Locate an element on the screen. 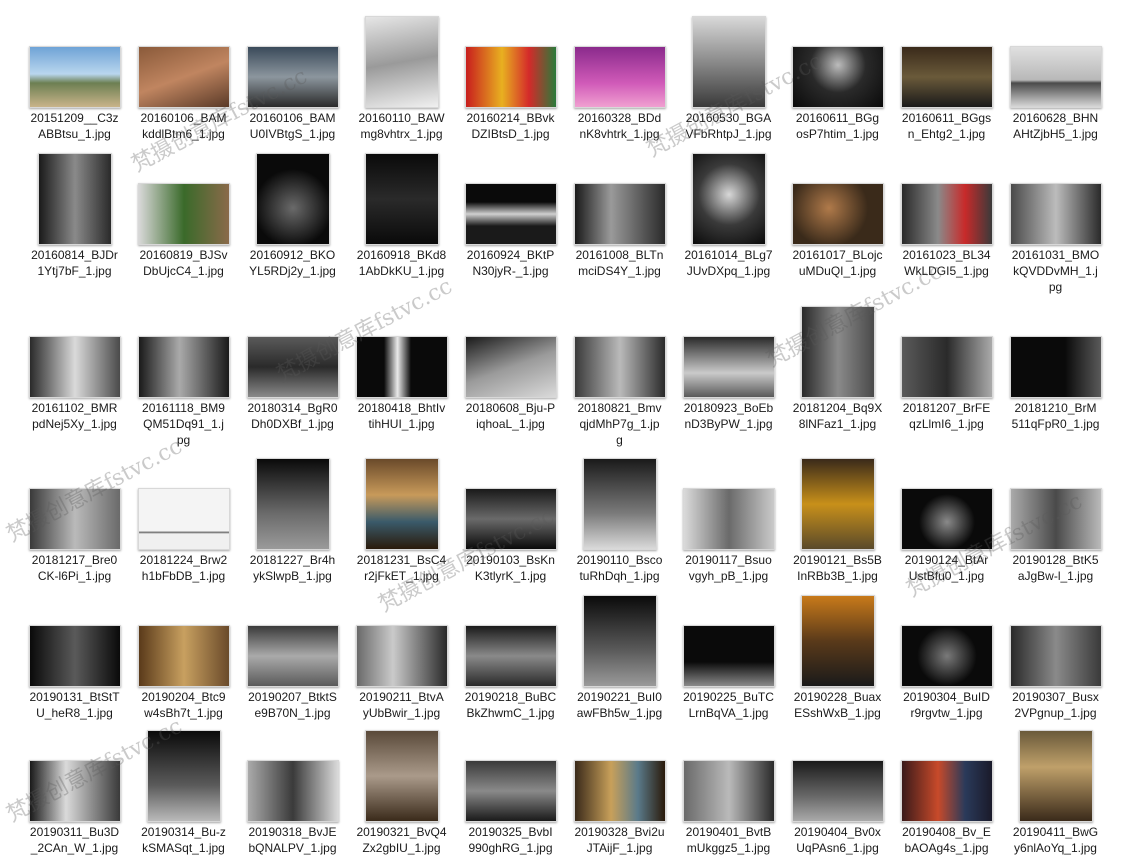 The height and width of the screenshot is (856, 1121). file-name-line: 20190211_BtvA is located at coordinates (401, 697).